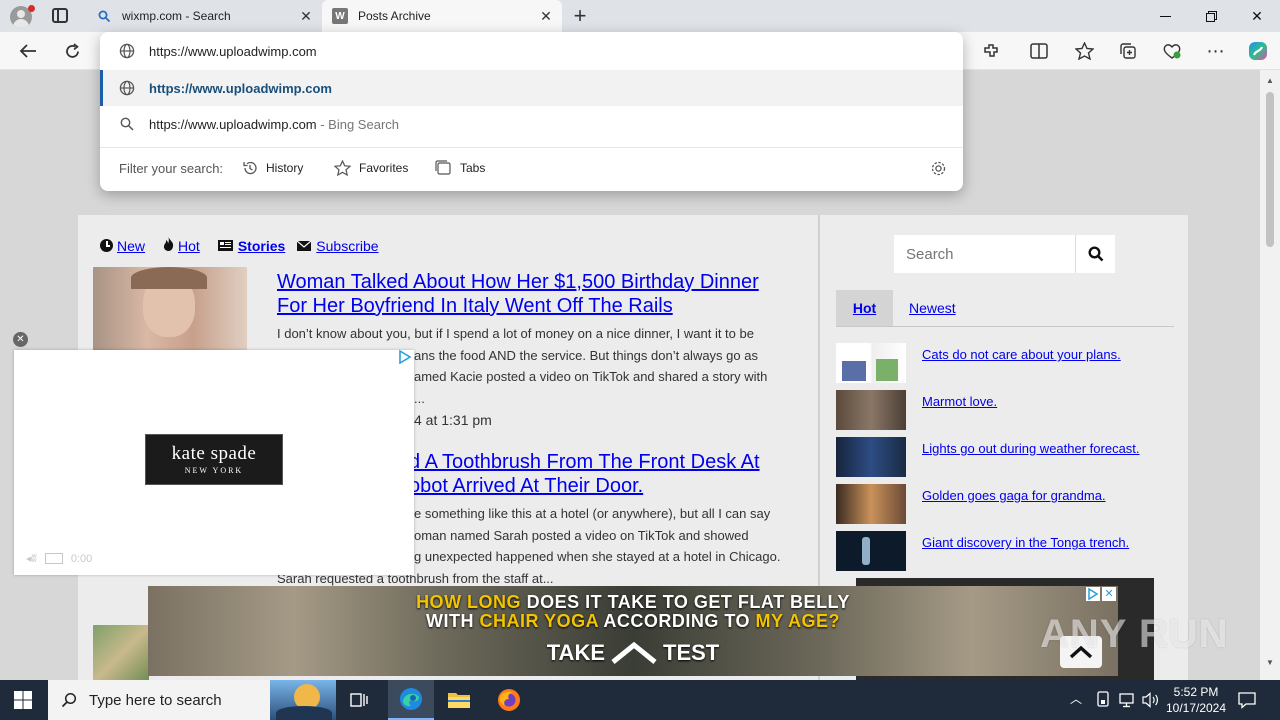 The width and height of the screenshot is (1280, 720). Describe the element at coordinates (285, 168) in the screenshot. I see `filter-history-label: History` at that location.